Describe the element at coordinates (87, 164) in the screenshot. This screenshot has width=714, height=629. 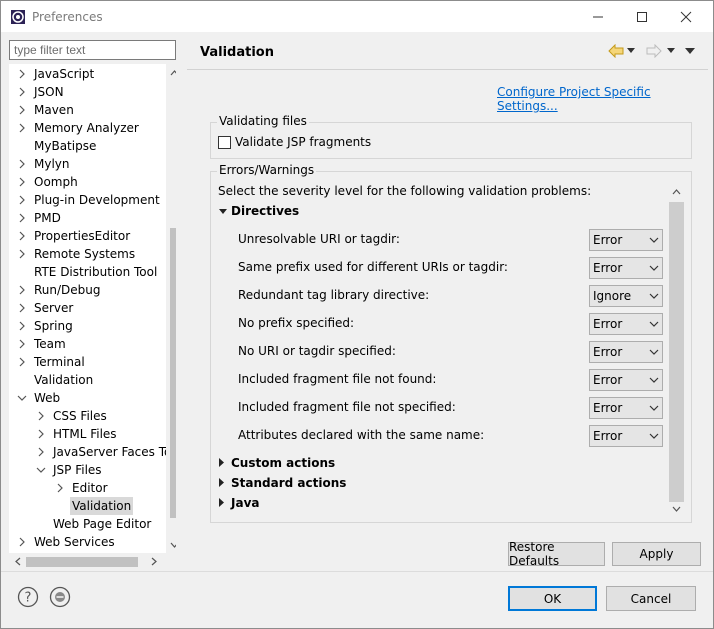
I see `tree-item: Mylyn` at that location.